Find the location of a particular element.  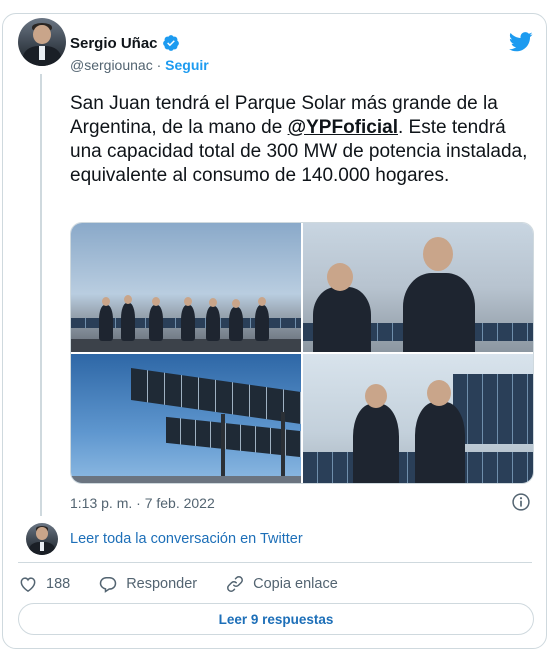

action-bar: 188 Responder Copia enlace is located at coordinates (192, 584).